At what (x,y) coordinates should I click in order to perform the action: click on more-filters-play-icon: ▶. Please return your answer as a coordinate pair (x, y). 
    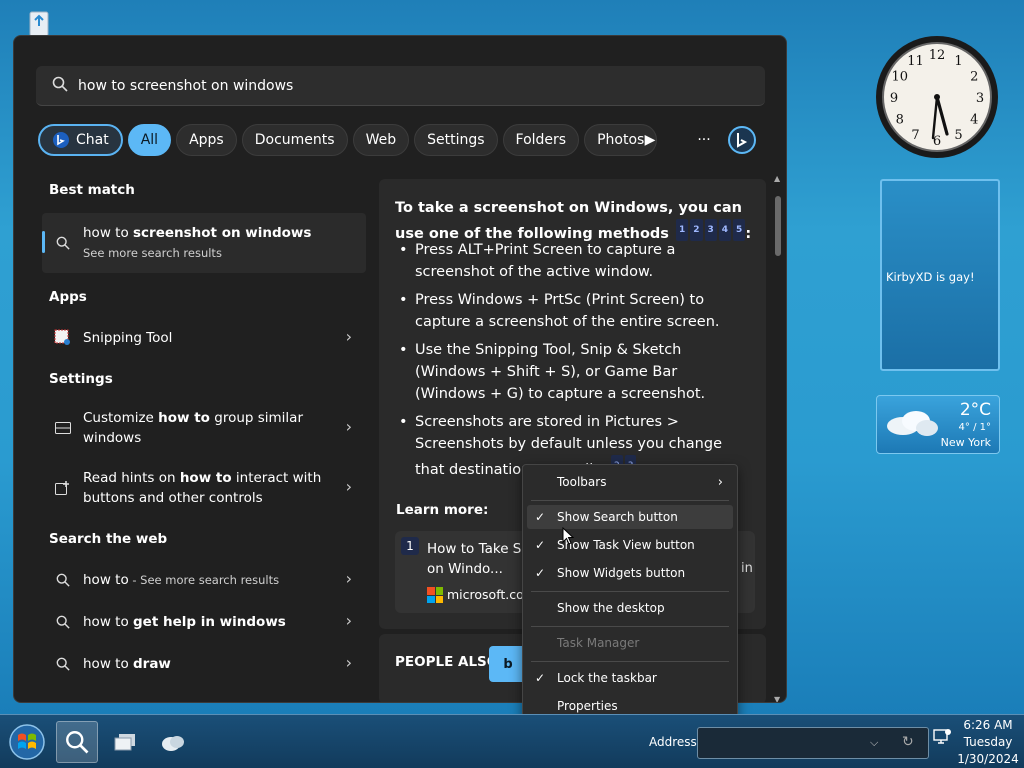
    Looking at the image, I should click on (650, 140).